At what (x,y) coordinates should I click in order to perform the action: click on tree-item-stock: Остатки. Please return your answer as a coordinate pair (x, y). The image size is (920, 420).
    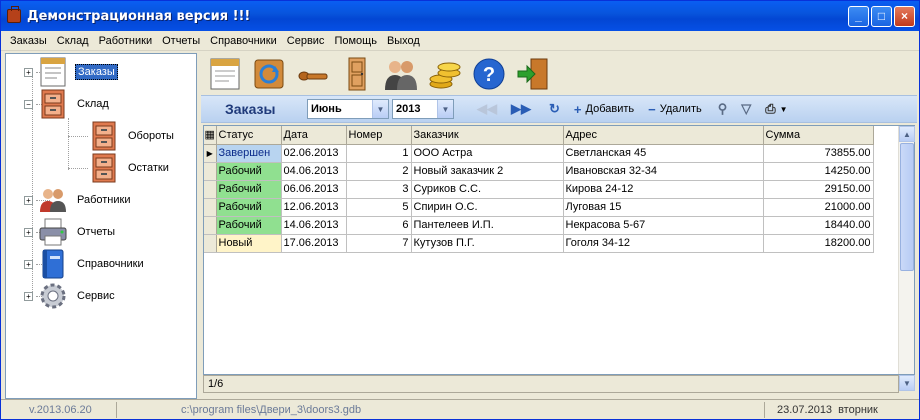
    Looking at the image, I should click on (129, 168).